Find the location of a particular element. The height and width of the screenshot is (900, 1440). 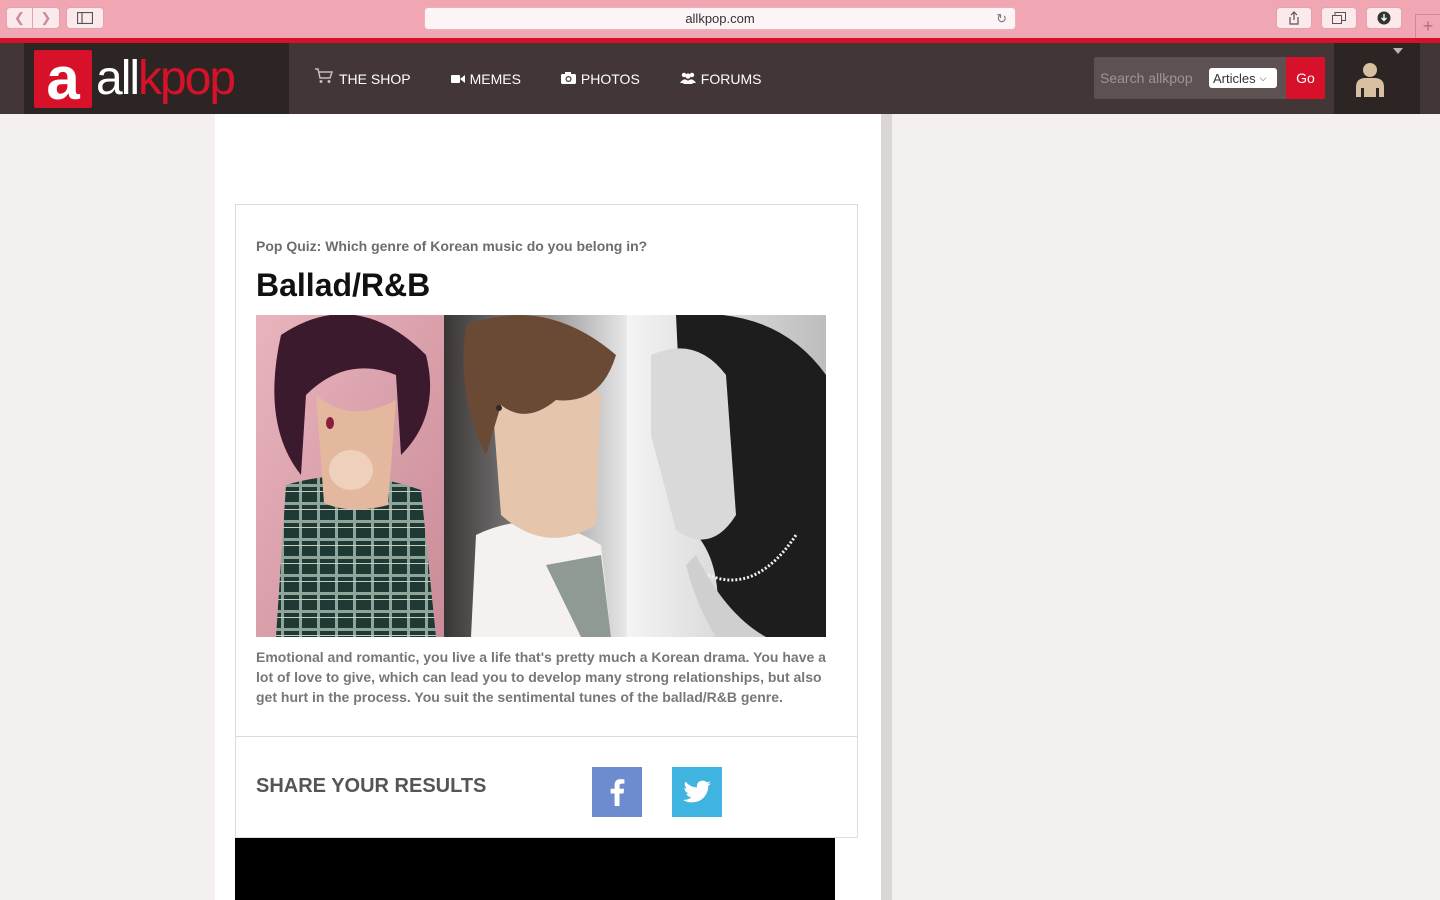

sidebar-toggle-button is located at coordinates (85, 18).